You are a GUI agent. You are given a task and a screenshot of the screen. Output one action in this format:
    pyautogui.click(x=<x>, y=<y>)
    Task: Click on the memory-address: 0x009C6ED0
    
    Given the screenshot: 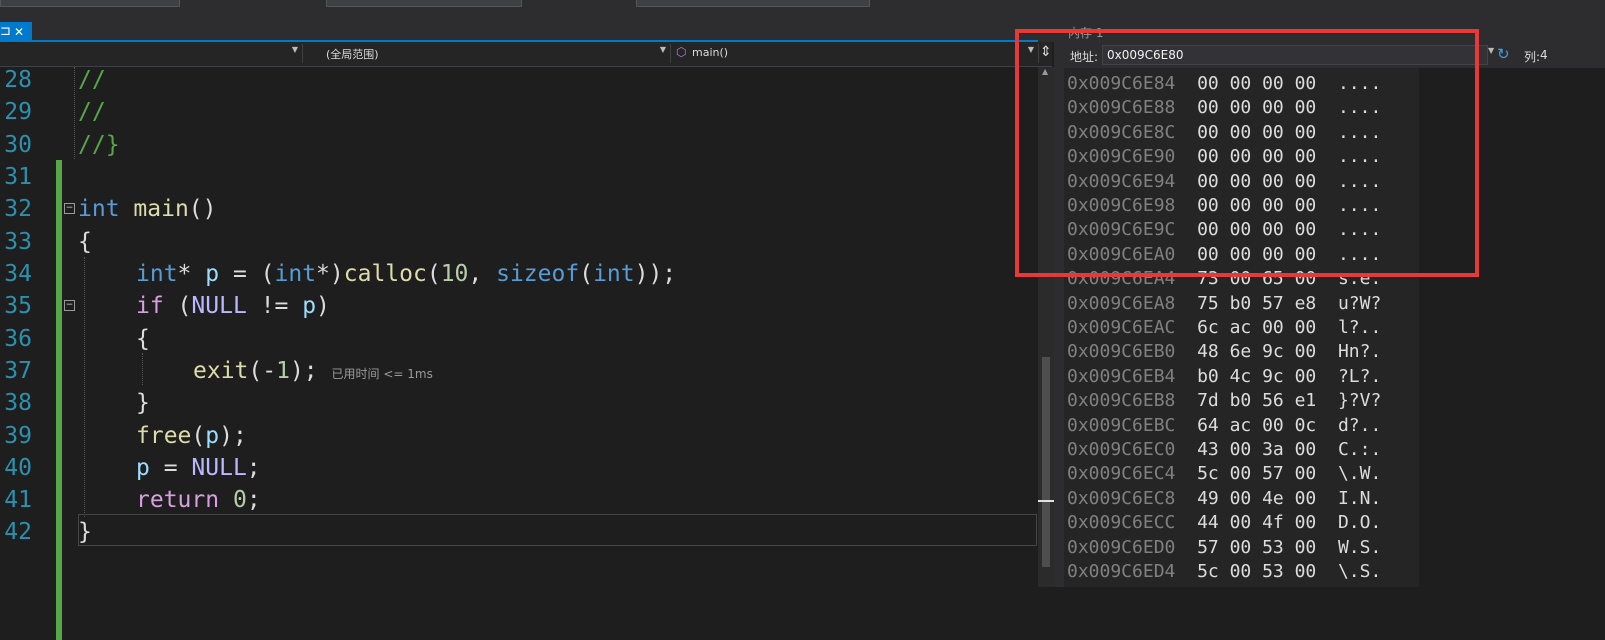 What is the action you would take?
    pyautogui.click(x=1121, y=547)
    